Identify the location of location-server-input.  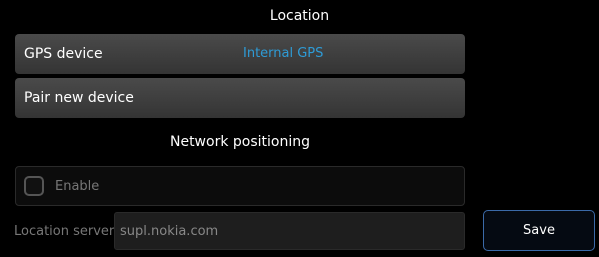
(289, 231).